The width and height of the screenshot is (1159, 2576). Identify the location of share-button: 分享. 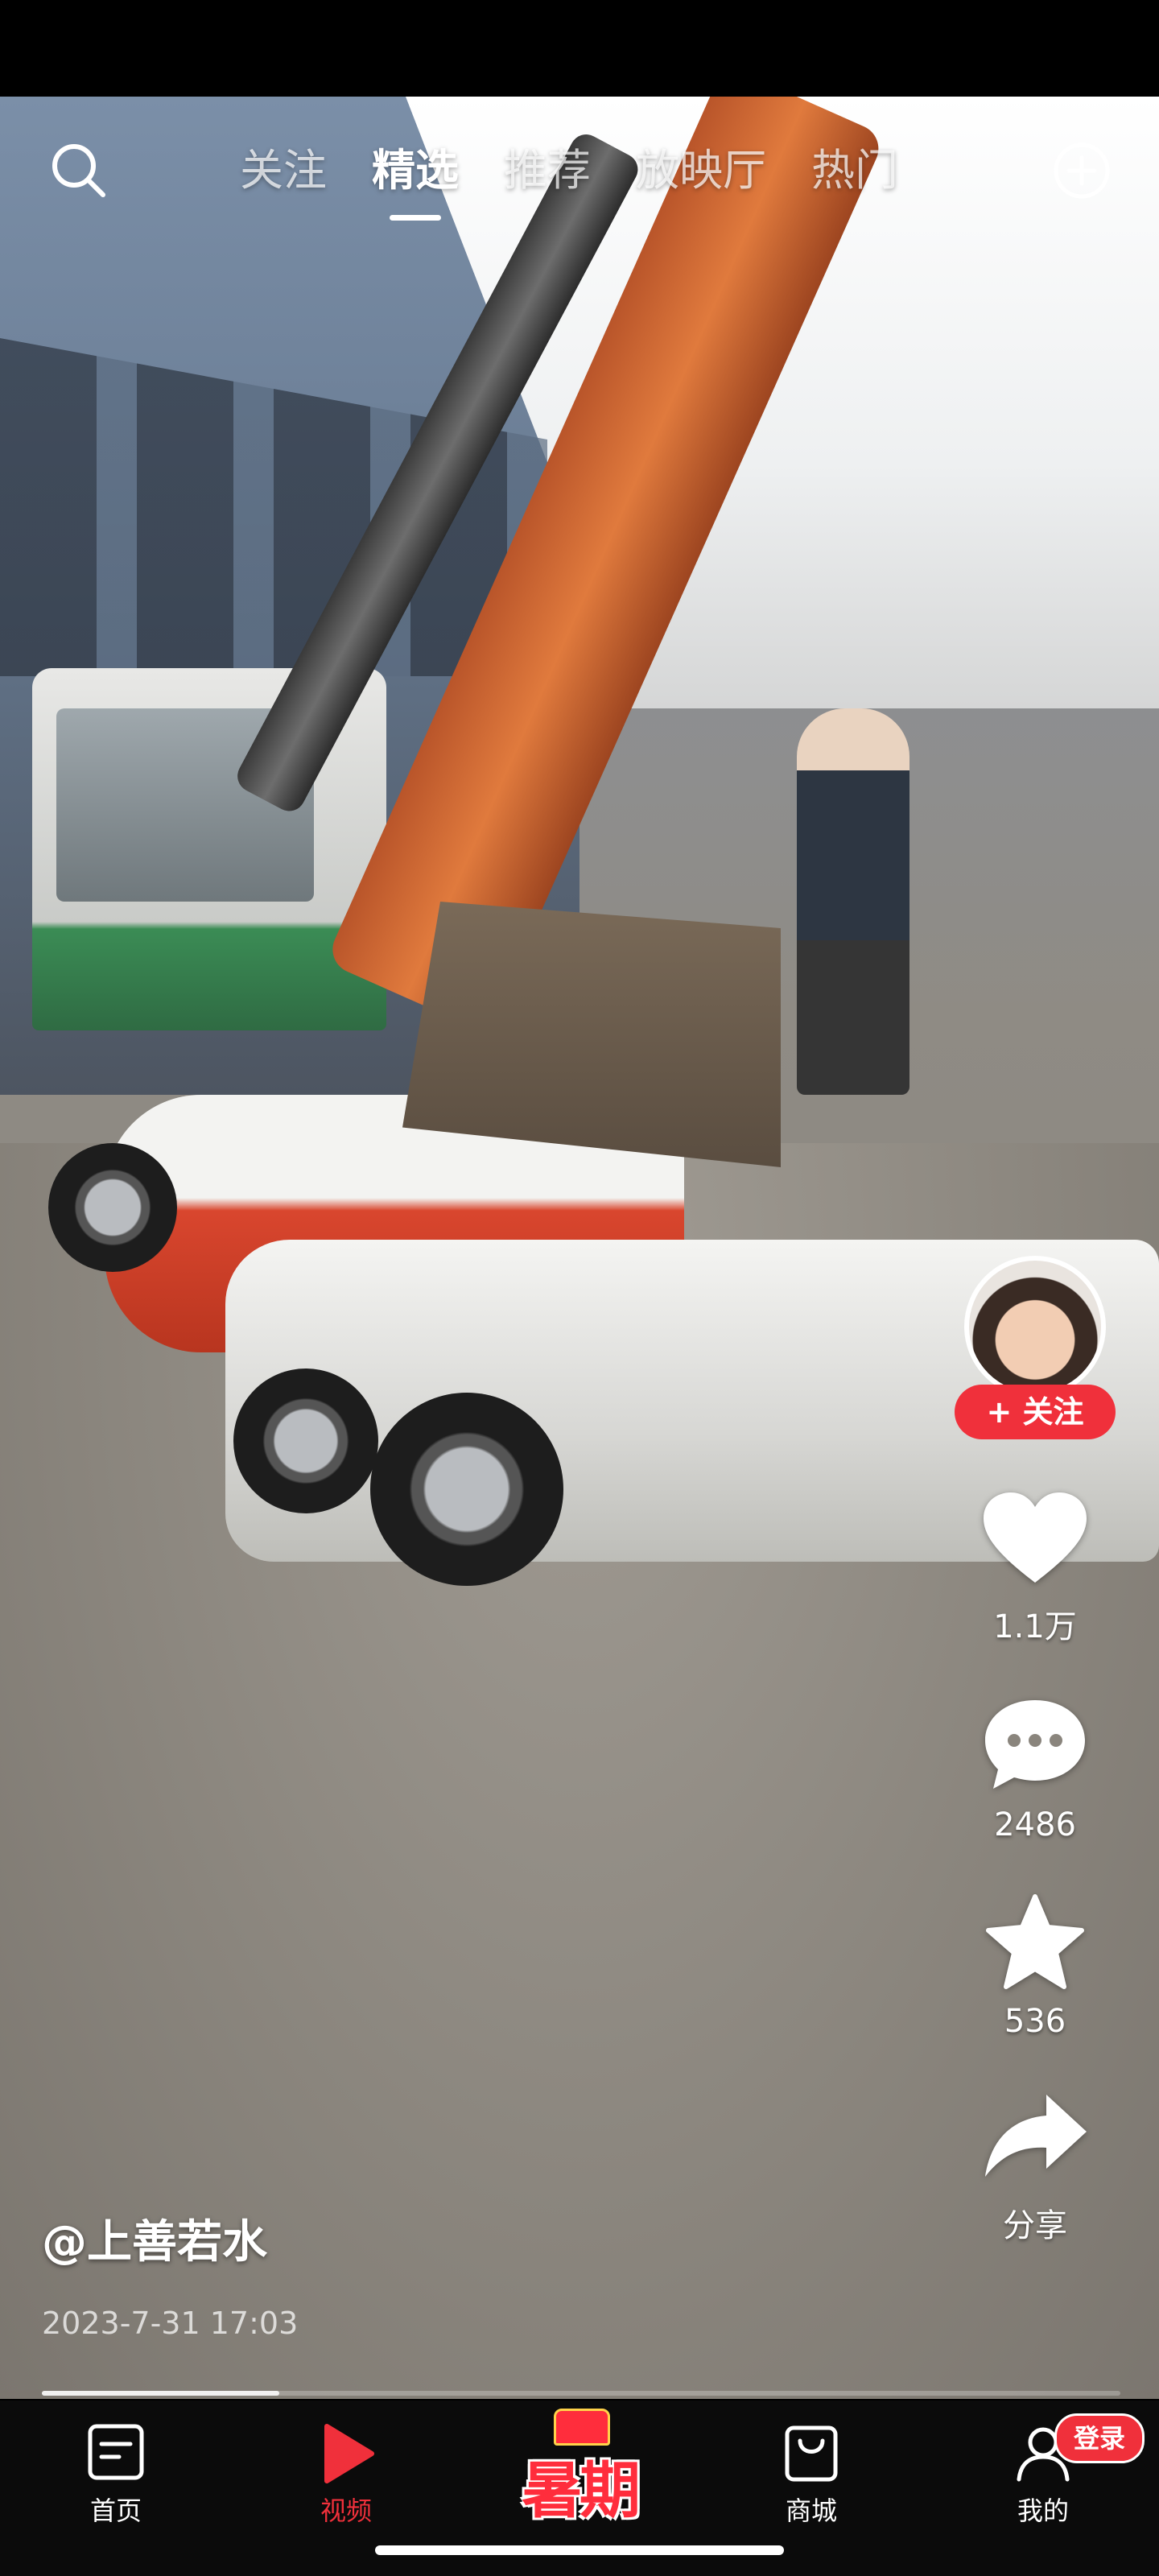
(1035, 2166).